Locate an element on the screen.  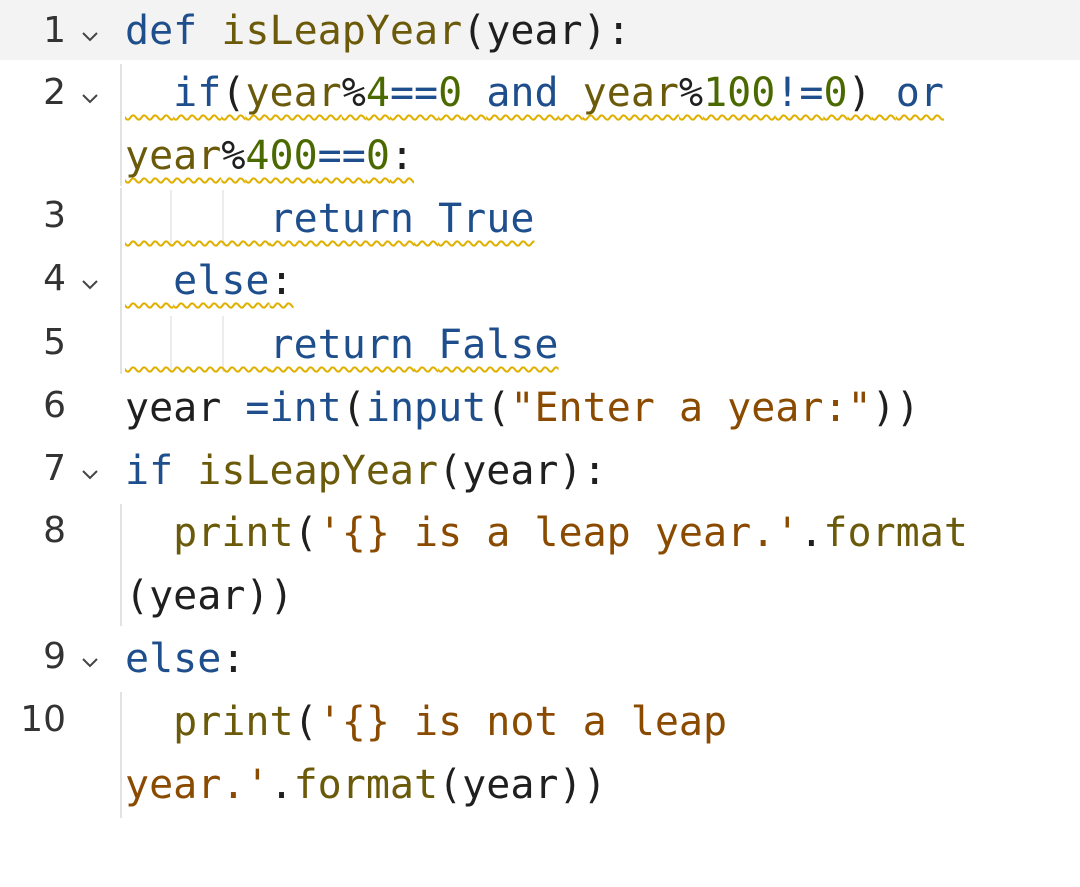
line-number-1: 1 is located at coordinates (54, 30).